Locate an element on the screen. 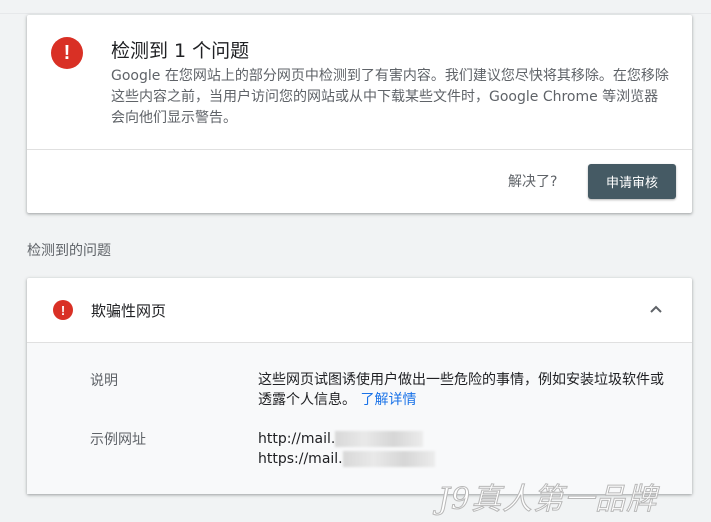 This screenshot has height=522, width=711. divider is located at coordinates (359, 149).